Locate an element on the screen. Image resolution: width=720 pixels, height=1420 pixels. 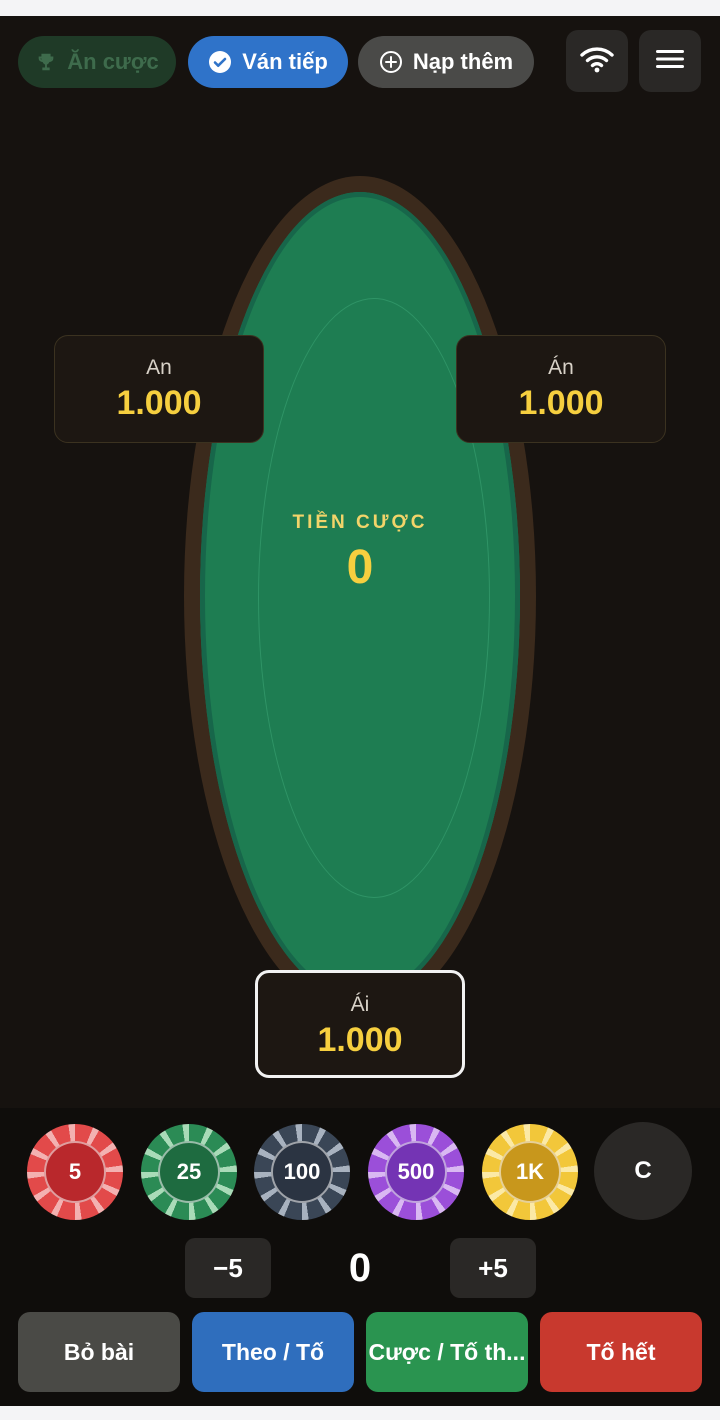
next-round-button: Ván tiếp is located at coordinates (268, 62).